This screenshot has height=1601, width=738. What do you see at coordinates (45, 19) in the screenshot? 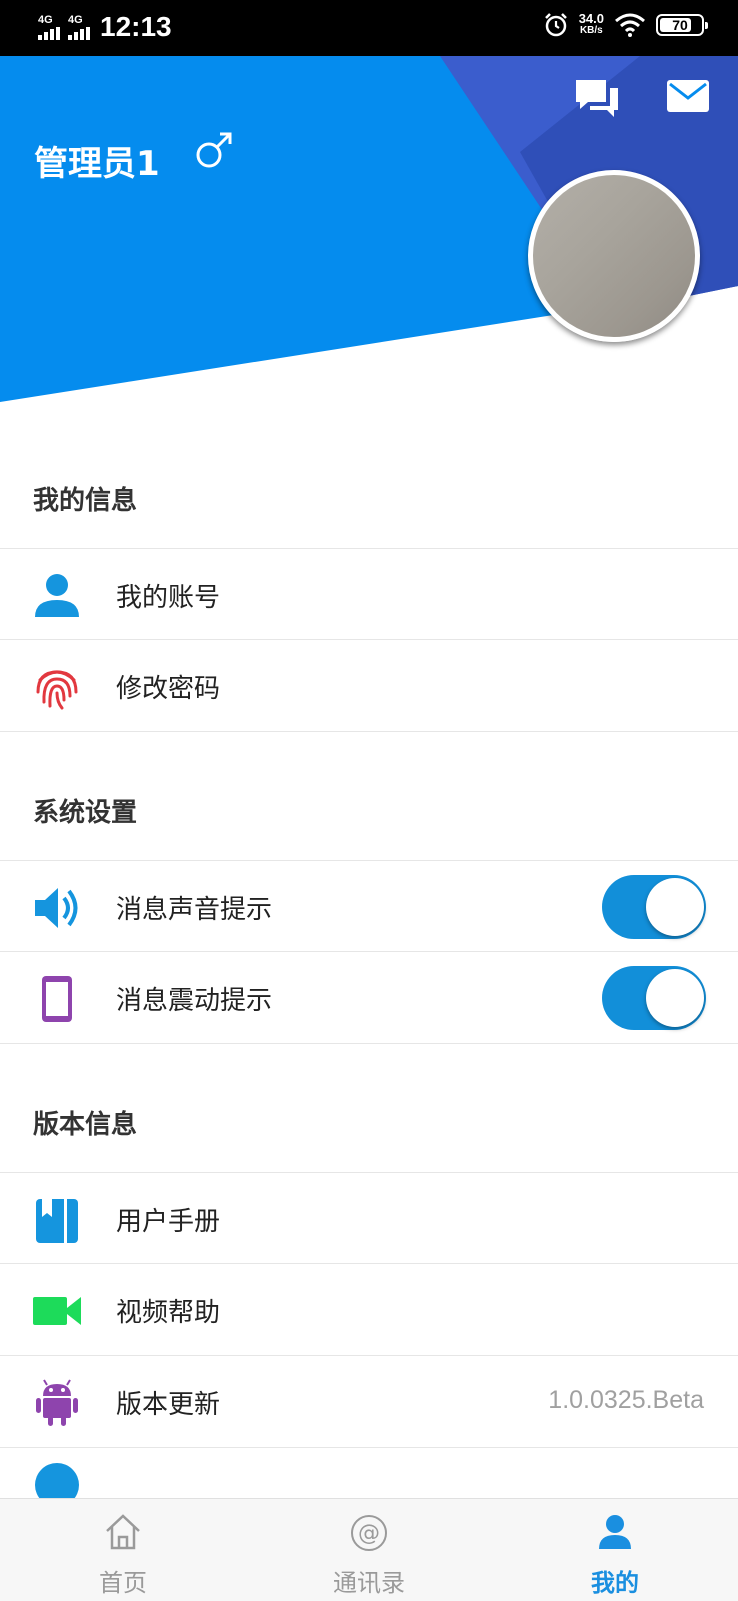
I see `network-type-1: 4G` at bounding box center [45, 19].